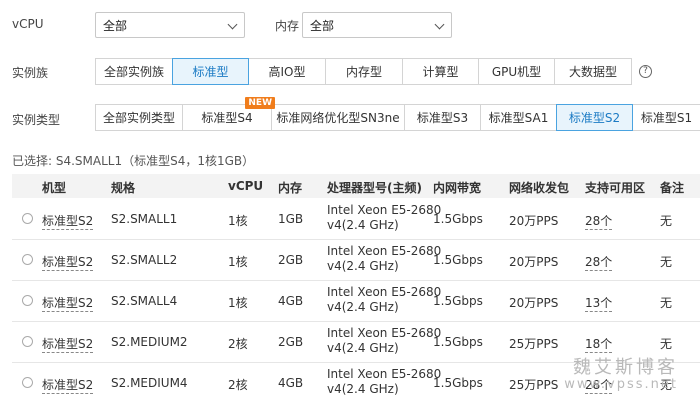  I want to click on family-option-compute: 计算型, so click(441, 71).